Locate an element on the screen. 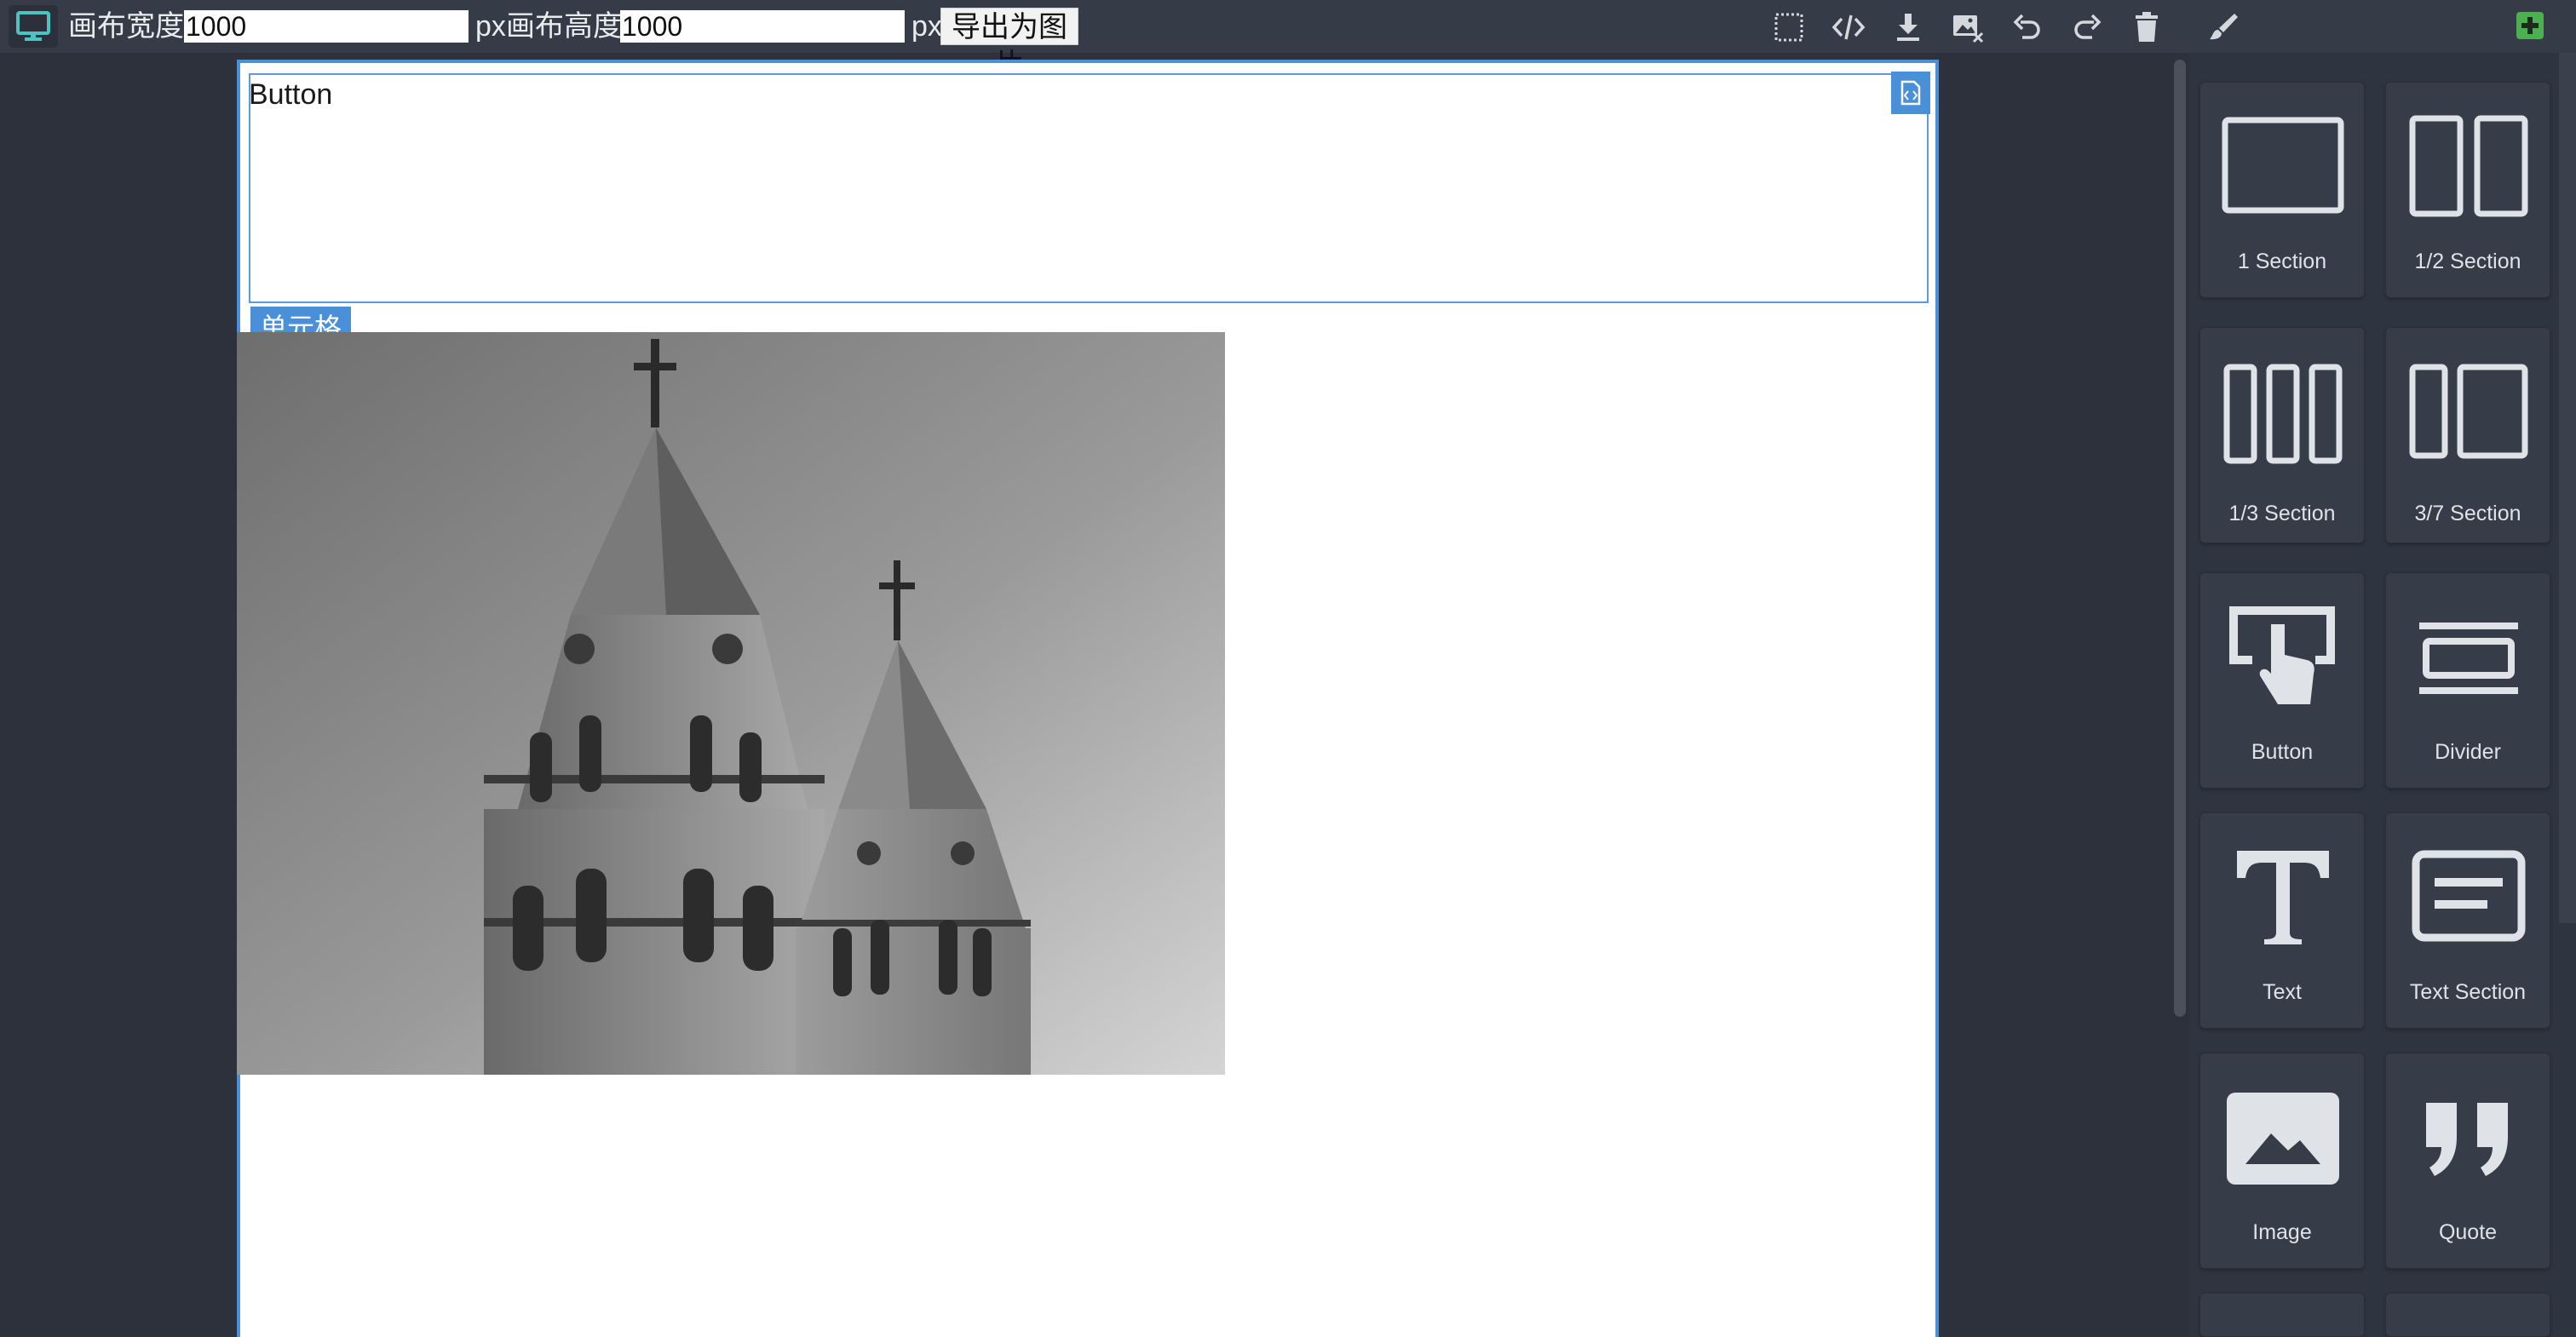 The width and height of the screenshot is (2576, 1337). export-image-button: 导出为图片 is located at coordinates (1009, 45).